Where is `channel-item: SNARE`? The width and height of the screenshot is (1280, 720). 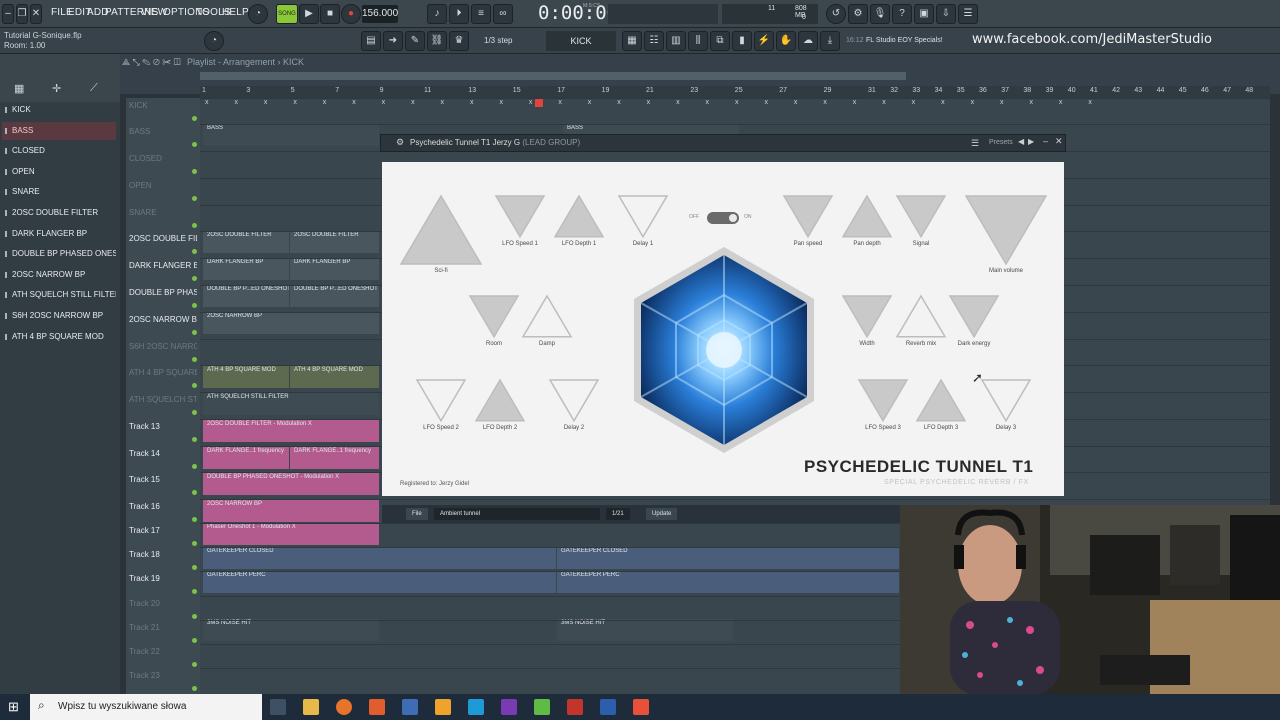 channel-item: SNARE is located at coordinates (59, 192).